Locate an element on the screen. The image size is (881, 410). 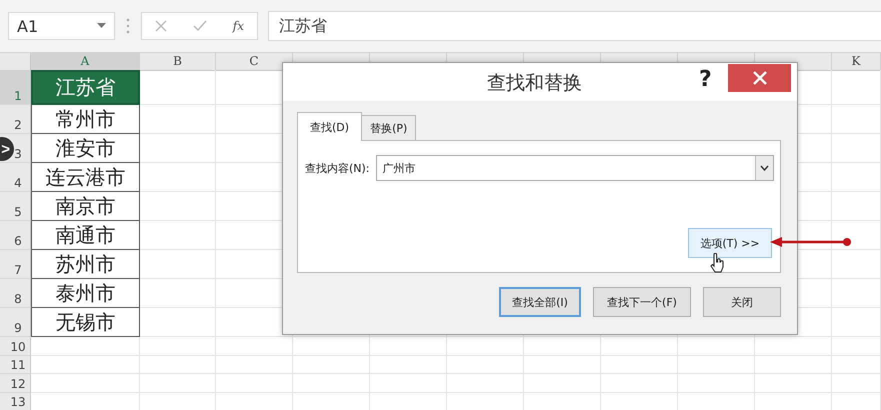
dialog-title: 查找和替换 is located at coordinates (534, 83).